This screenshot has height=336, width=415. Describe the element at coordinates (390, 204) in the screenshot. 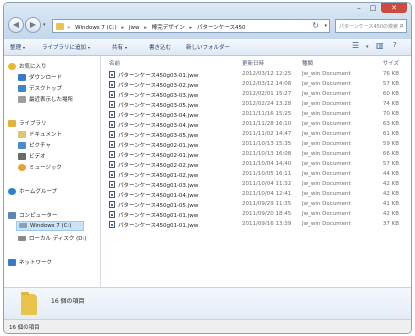

I see `file-size: 41 KB` at that location.